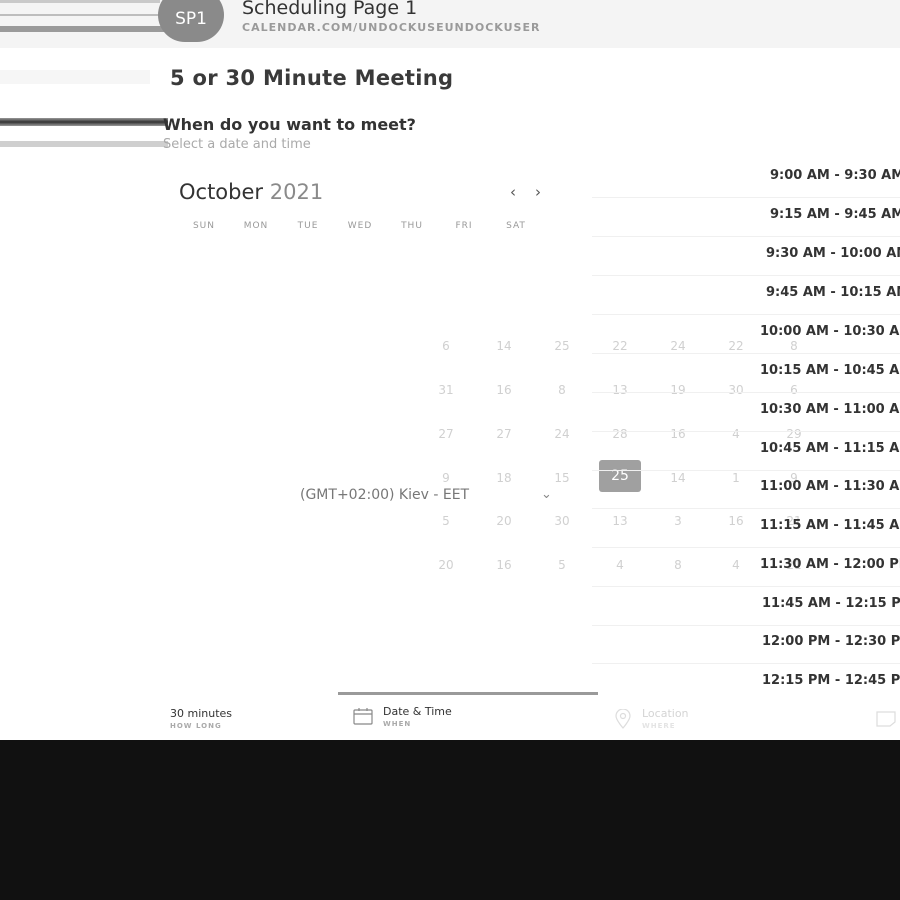 This screenshot has width=900, height=900. I want to click on prev-month-button: ‹, so click(513, 192).